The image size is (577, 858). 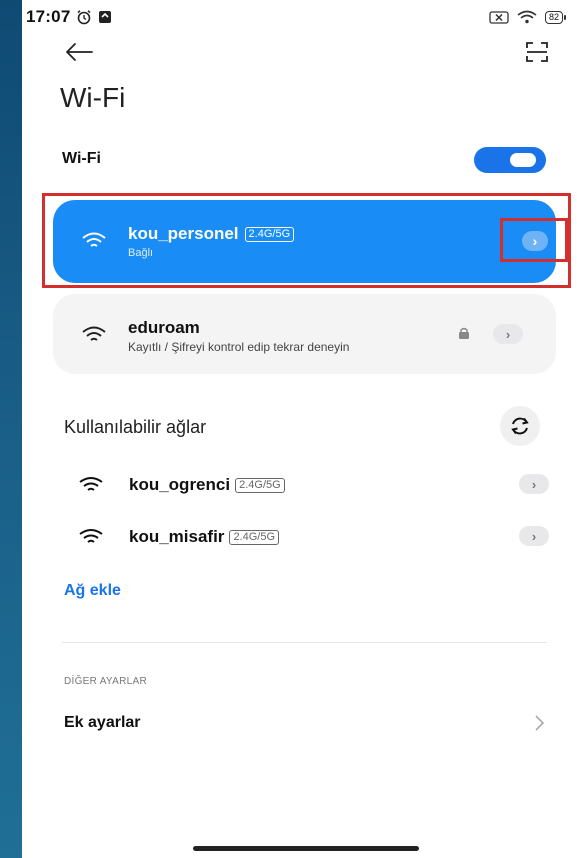 What do you see at coordinates (48, 16) in the screenshot?
I see `status-time: 17:07` at bounding box center [48, 16].